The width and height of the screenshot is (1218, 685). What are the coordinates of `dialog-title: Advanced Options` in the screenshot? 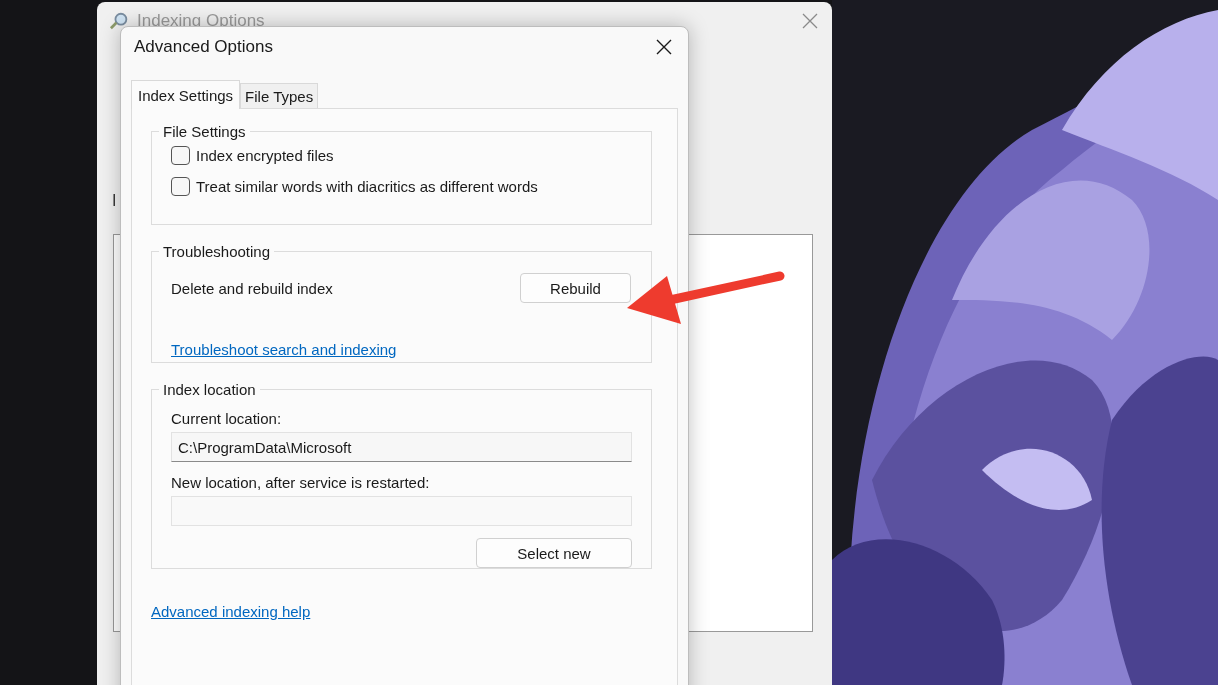 It's located at (203, 47).